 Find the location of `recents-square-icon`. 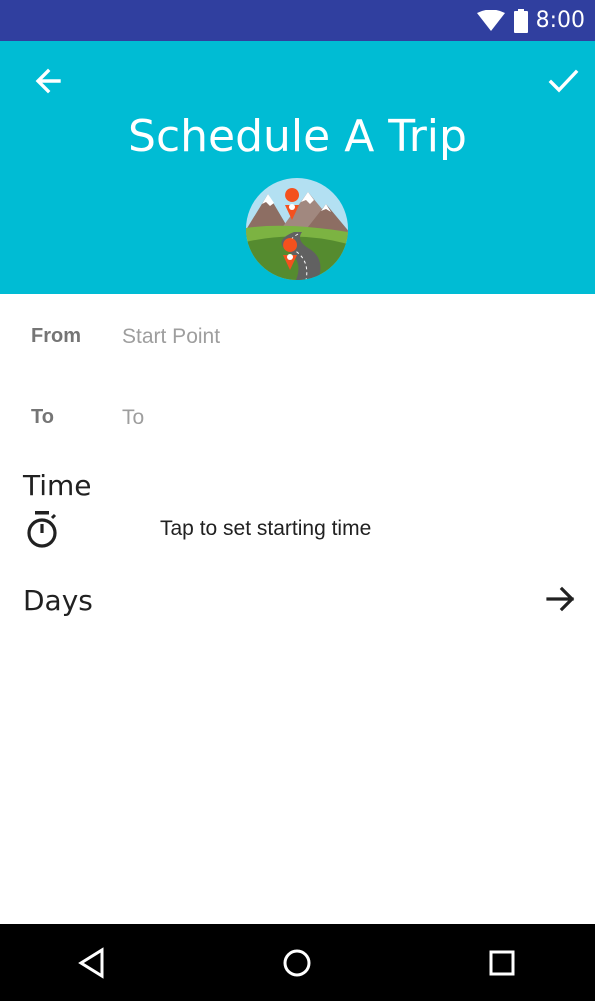

recents-square-icon is located at coordinates (502, 963).